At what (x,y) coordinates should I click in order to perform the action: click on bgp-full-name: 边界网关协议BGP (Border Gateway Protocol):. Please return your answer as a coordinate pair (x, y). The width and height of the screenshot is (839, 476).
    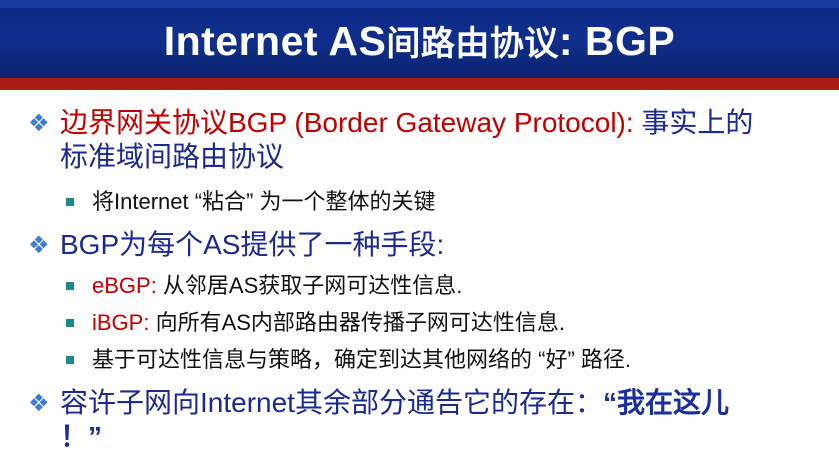
    Looking at the image, I should click on (347, 122).